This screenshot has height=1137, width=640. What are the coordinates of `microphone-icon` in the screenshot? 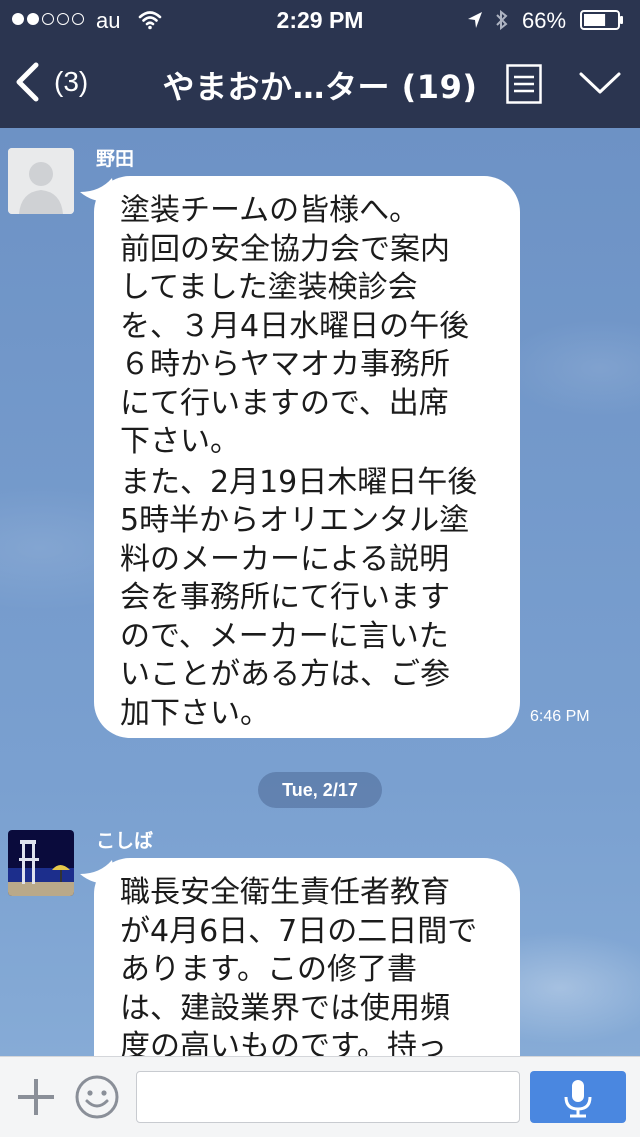 It's located at (578, 1099).